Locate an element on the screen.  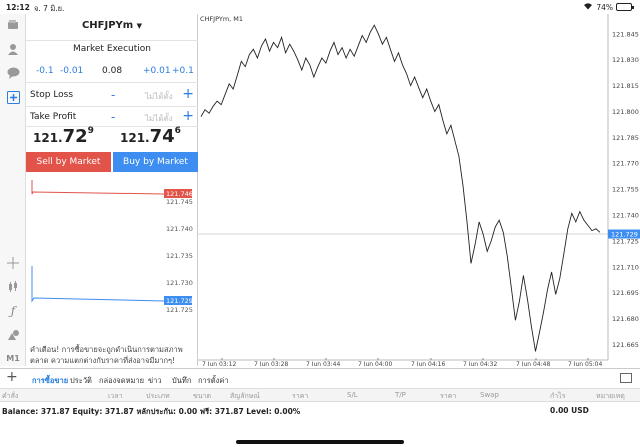
ask-price: 121.746 is located at coordinates (150, 136).